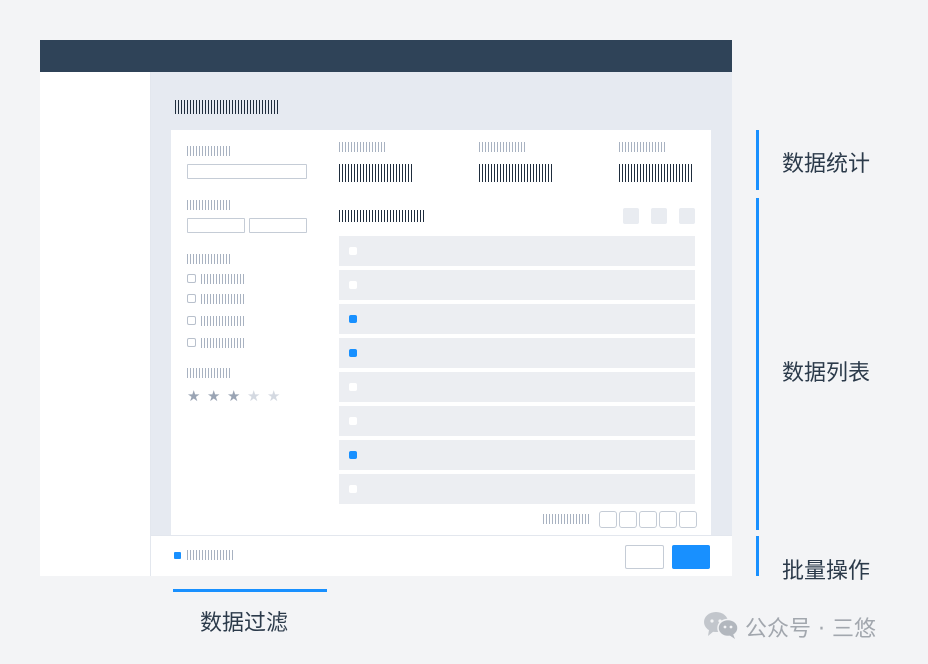 The height and width of the screenshot is (664, 928). Describe the element at coordinates (757, 364) in the screenshot. I see `list-marker` at that location.